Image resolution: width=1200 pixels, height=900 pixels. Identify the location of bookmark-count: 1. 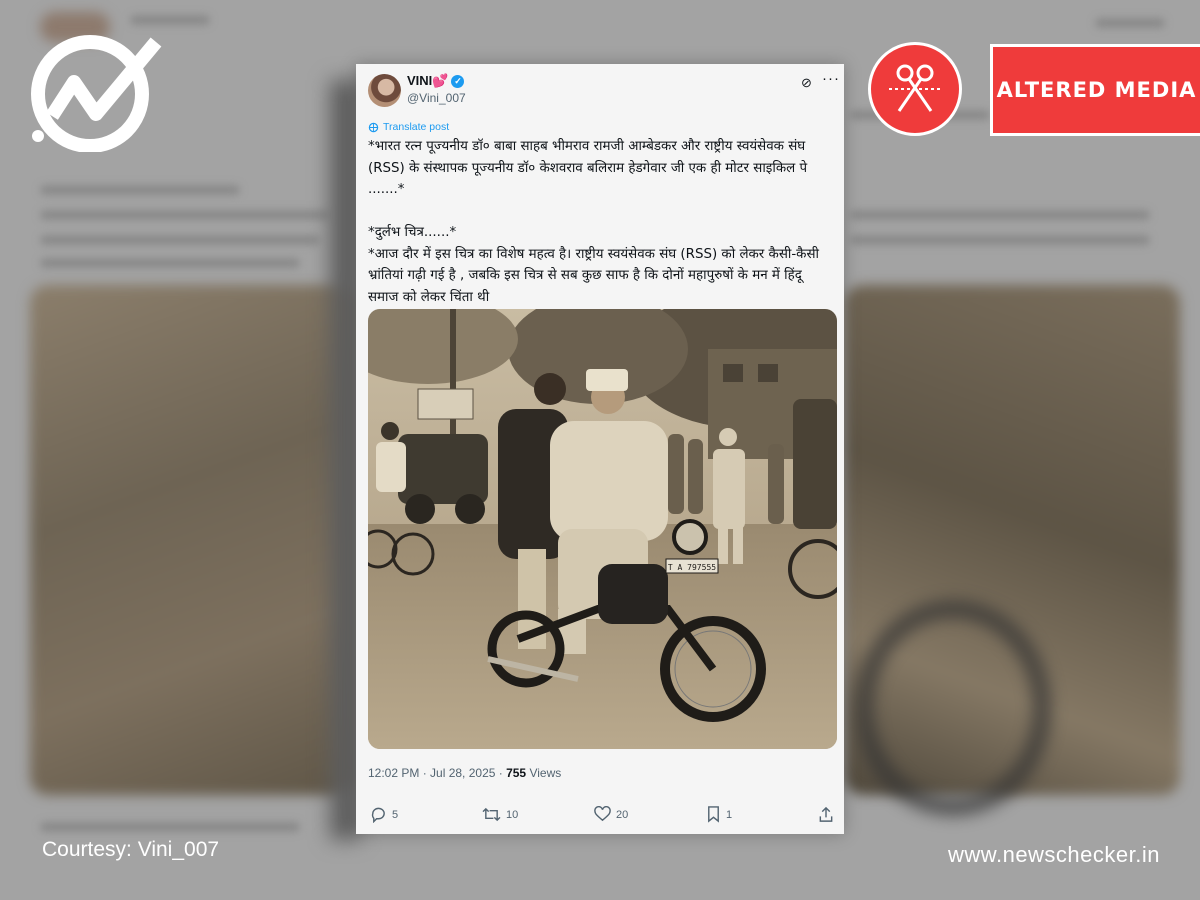
(729, 814).